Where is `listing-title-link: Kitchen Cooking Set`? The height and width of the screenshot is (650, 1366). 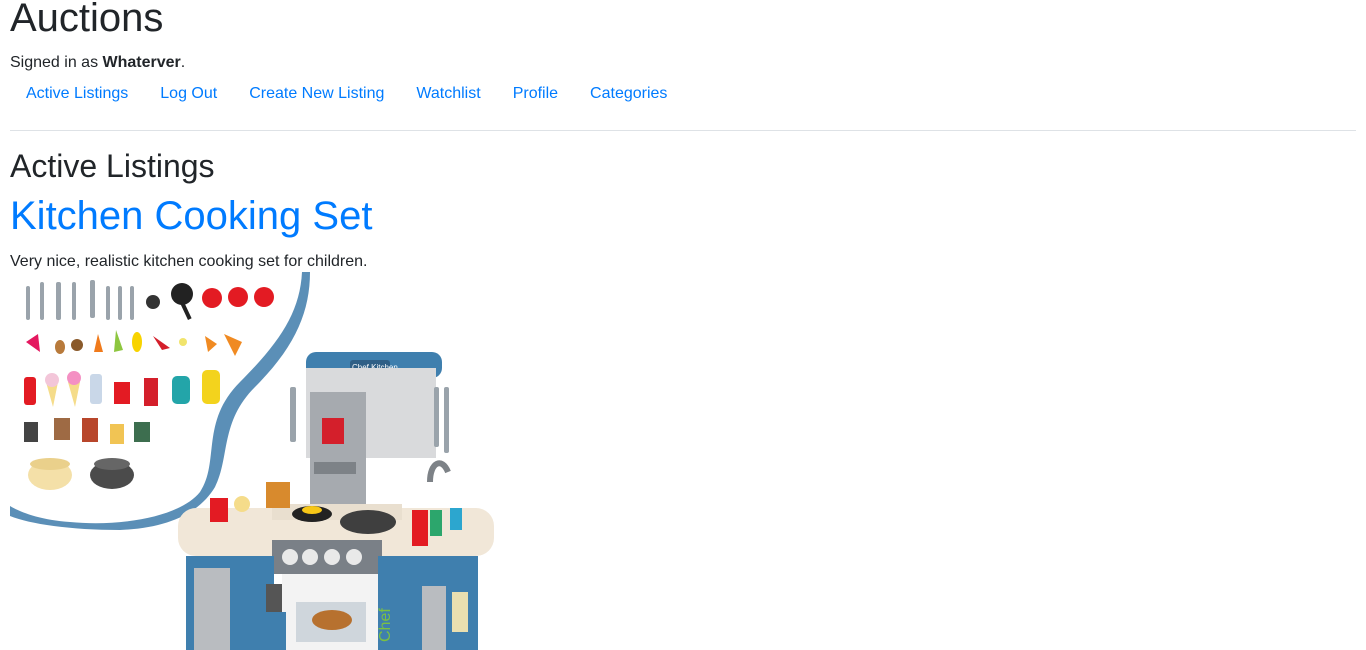
listing-title-link: Kitchen Cooking Set is located at coordinates (191, 216).